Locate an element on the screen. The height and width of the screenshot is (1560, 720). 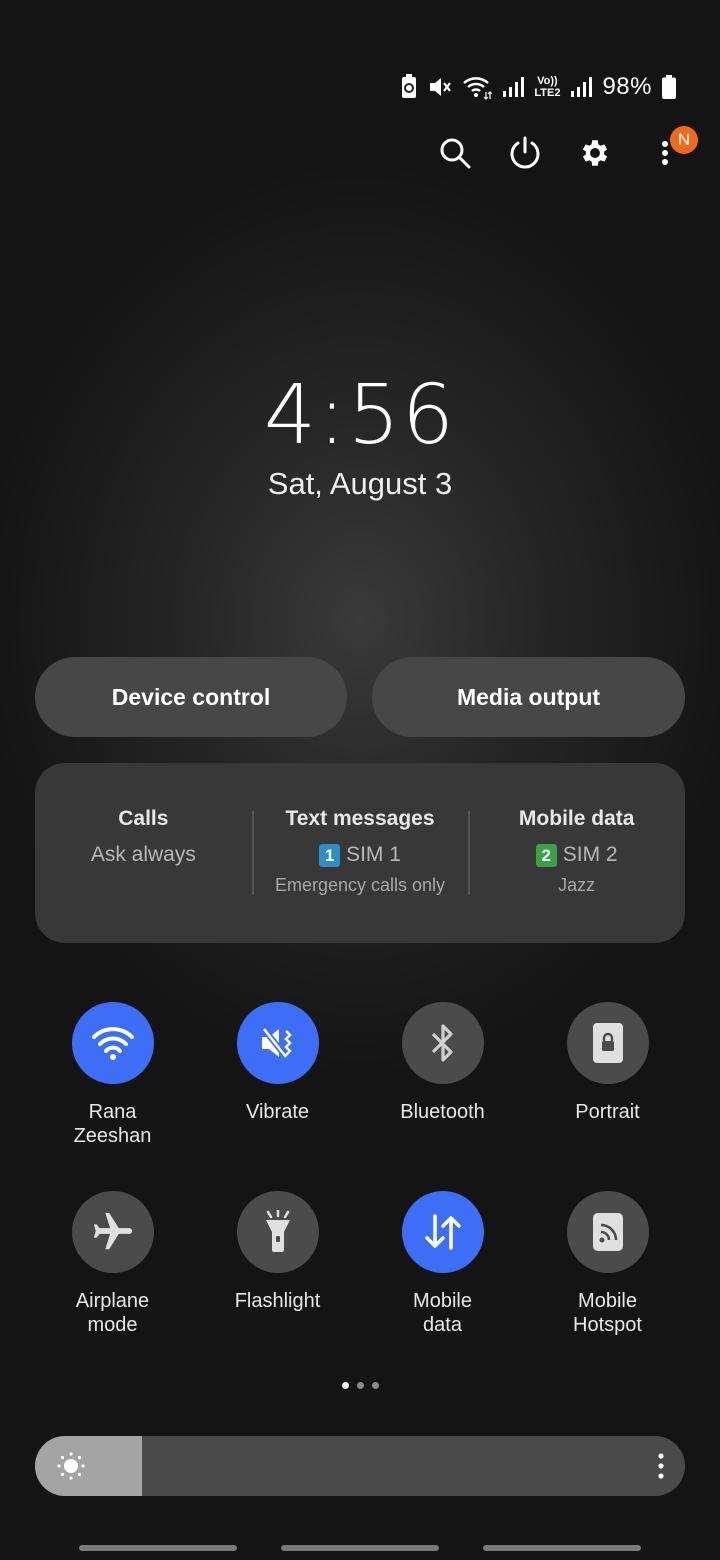
page-indicator is located at coordinates (360, 1385).